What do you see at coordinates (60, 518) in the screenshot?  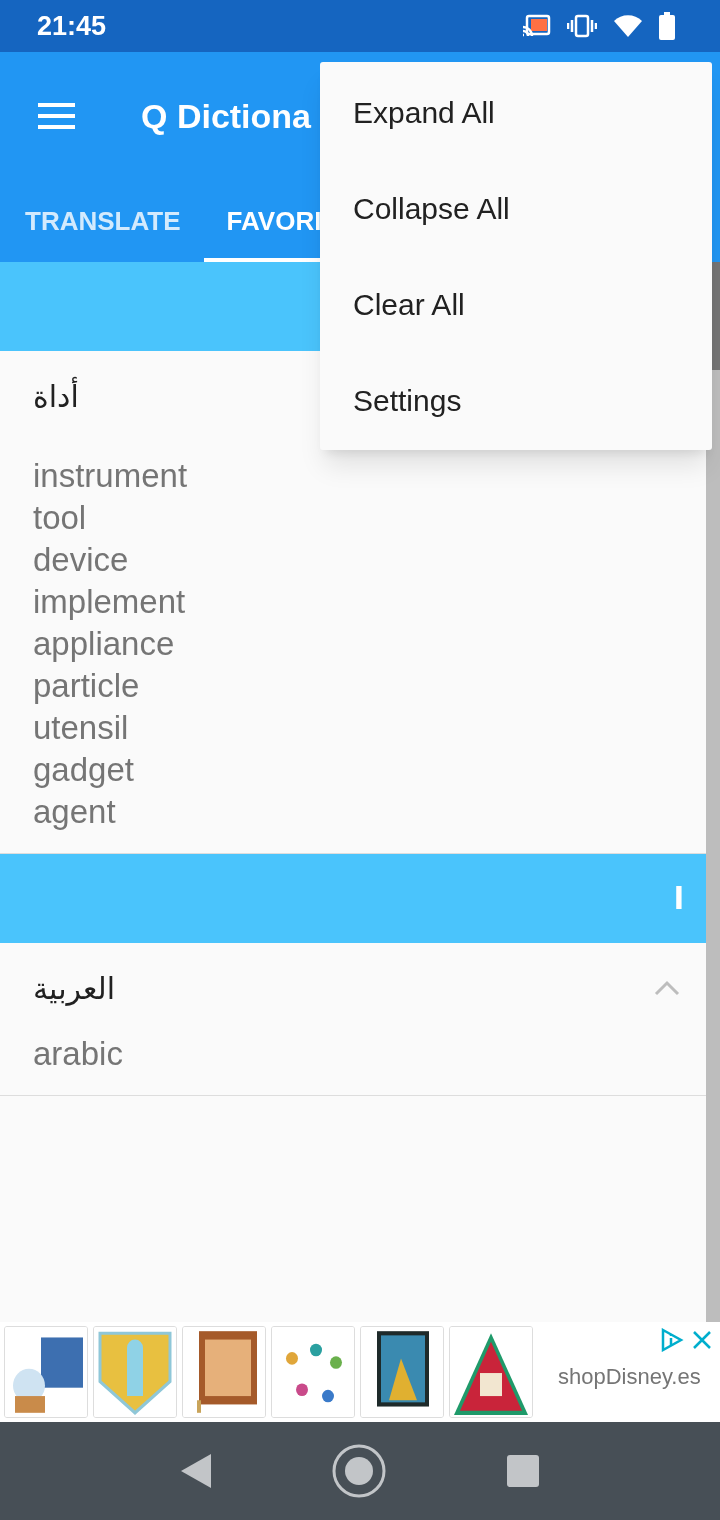 I see `translation: tool` at bounding box center [60, 518].